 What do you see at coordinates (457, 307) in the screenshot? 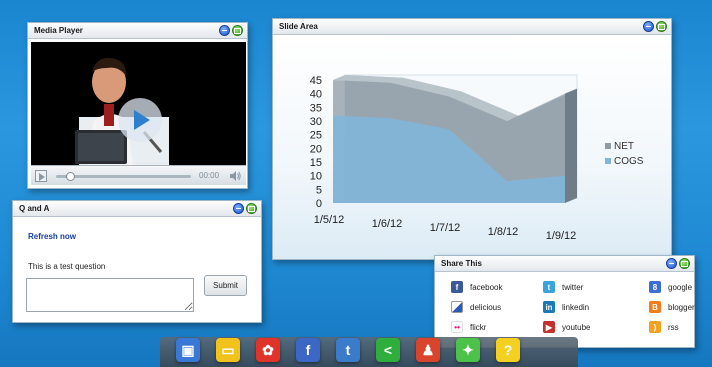
I see `delicious-icon` at bounding box center [457, 307].